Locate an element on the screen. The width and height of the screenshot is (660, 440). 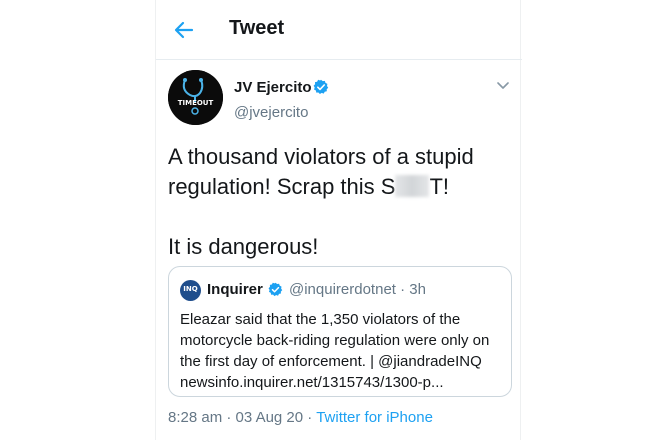
inquirer-logo-icon: INQ is located at coordinates (190, 290).